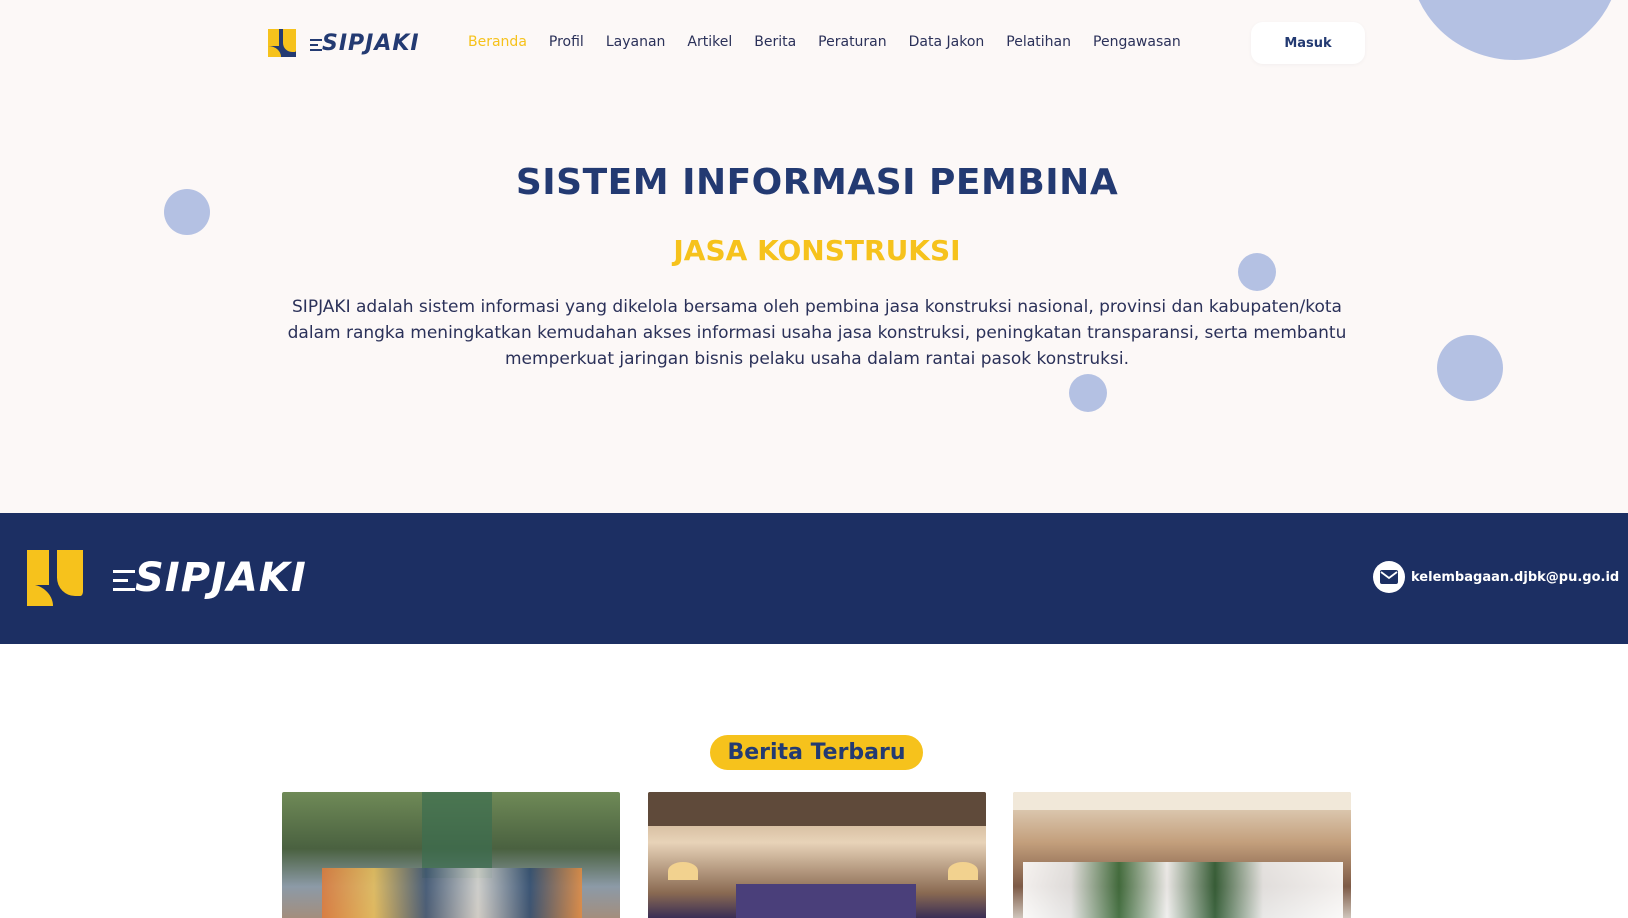  What do you see at coordinates (1308, 43) in the screenshot?
I see `login-button: Masuk` at bounding box center [1308, 43].